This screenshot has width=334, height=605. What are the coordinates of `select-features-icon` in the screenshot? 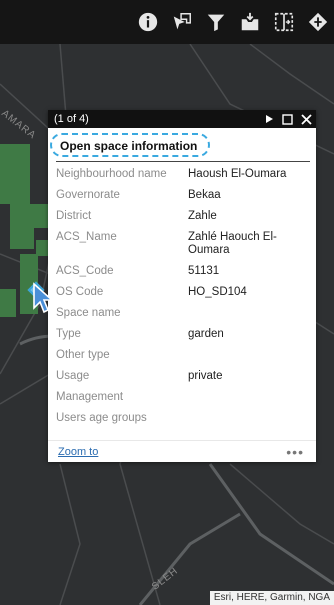 It's located at (182, 21).